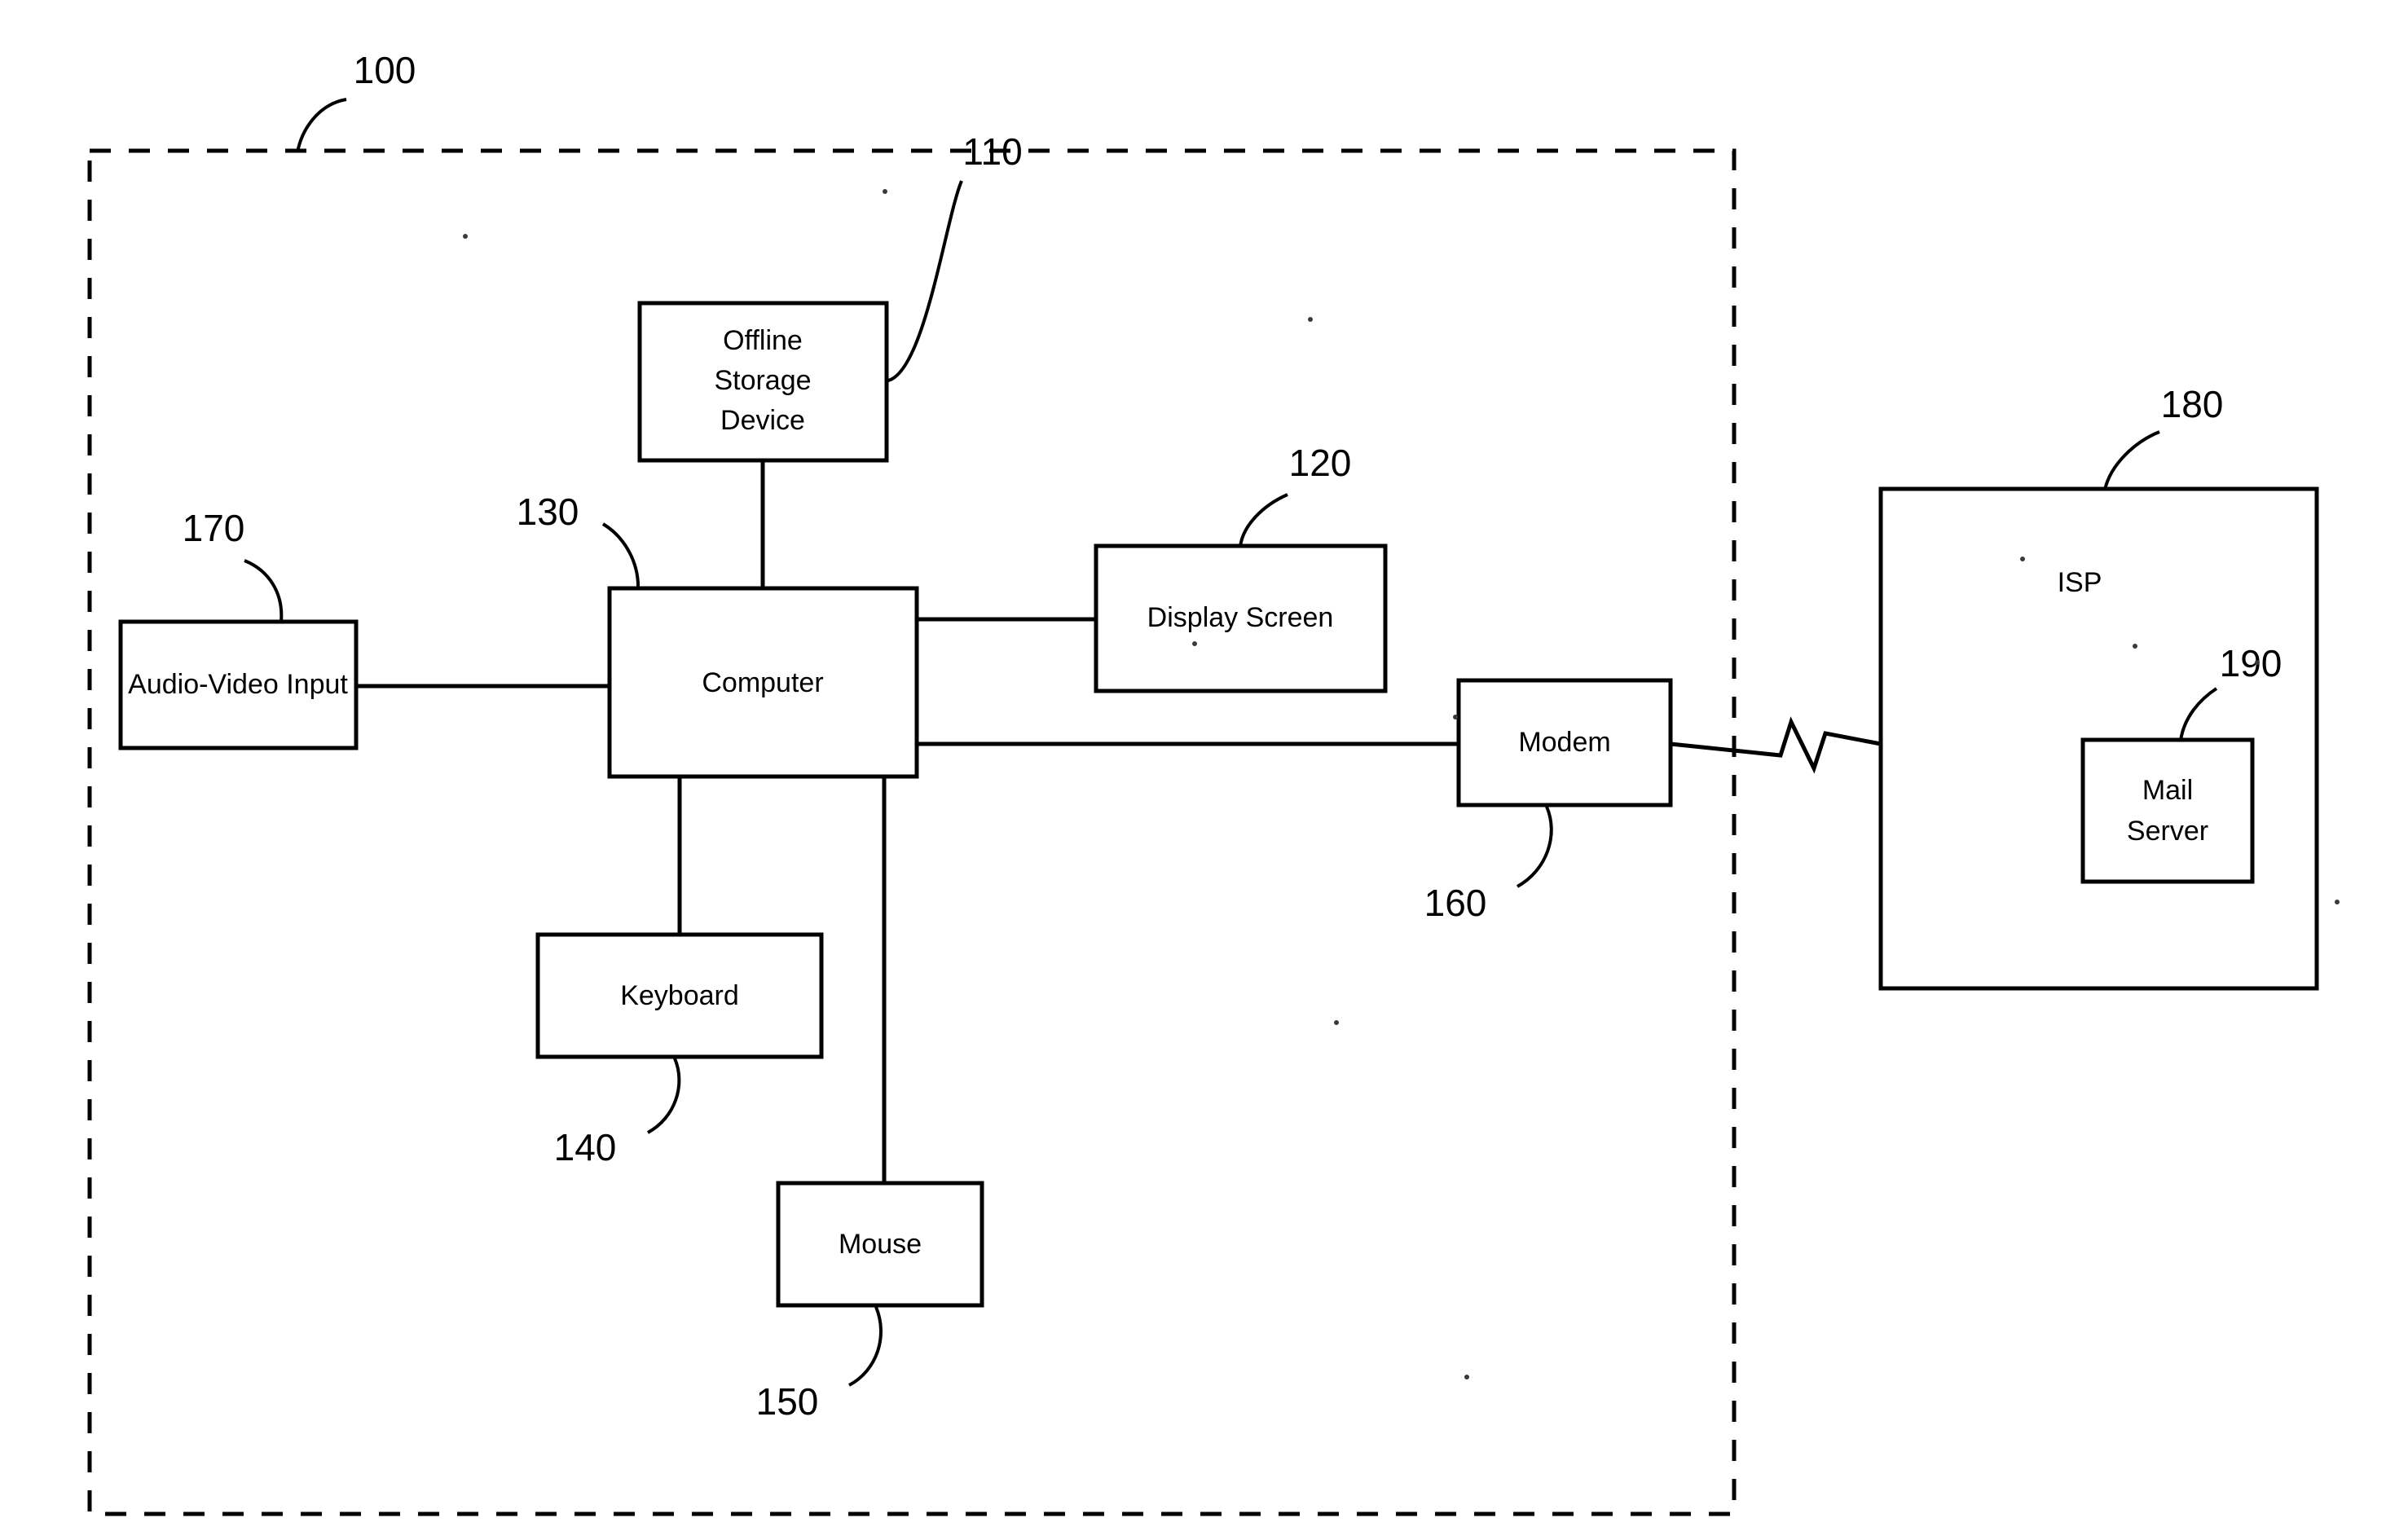 This screenshot has width=2408, height=1540. Describe the element at coordinates (763, 420) in the screenshot. I see `offline-storage-device-label-line3: Device` at that location.